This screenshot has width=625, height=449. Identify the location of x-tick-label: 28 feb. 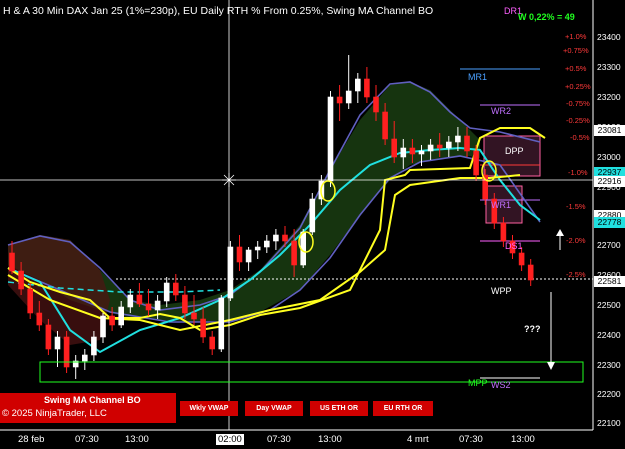
(31, 439).